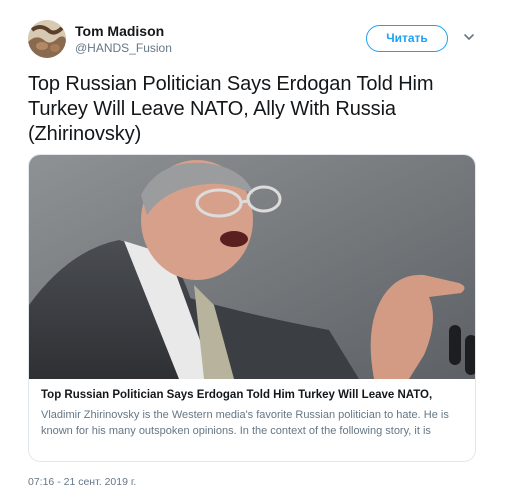 This screenshot has height=497, width=507. I want to click on tweet-header: Tom Madison @HANDS_Fusion Читать, so click(254, 40).